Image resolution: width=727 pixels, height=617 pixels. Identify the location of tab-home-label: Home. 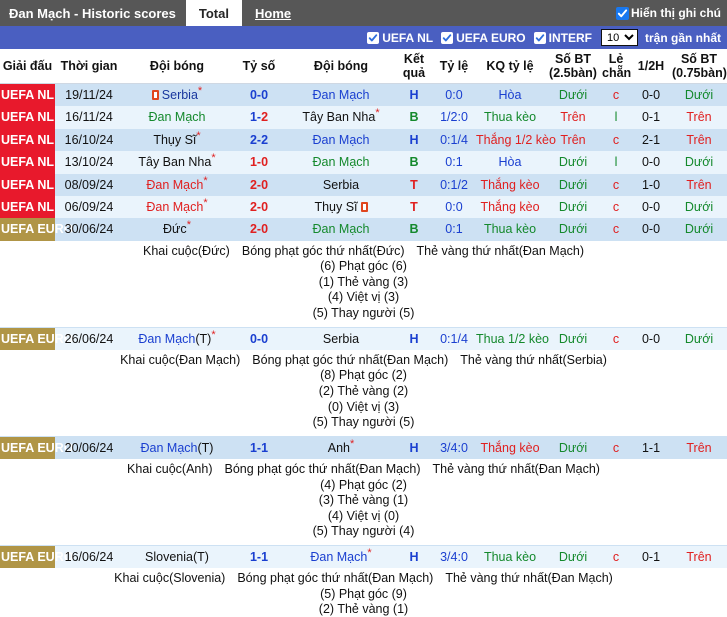
(273, 13).